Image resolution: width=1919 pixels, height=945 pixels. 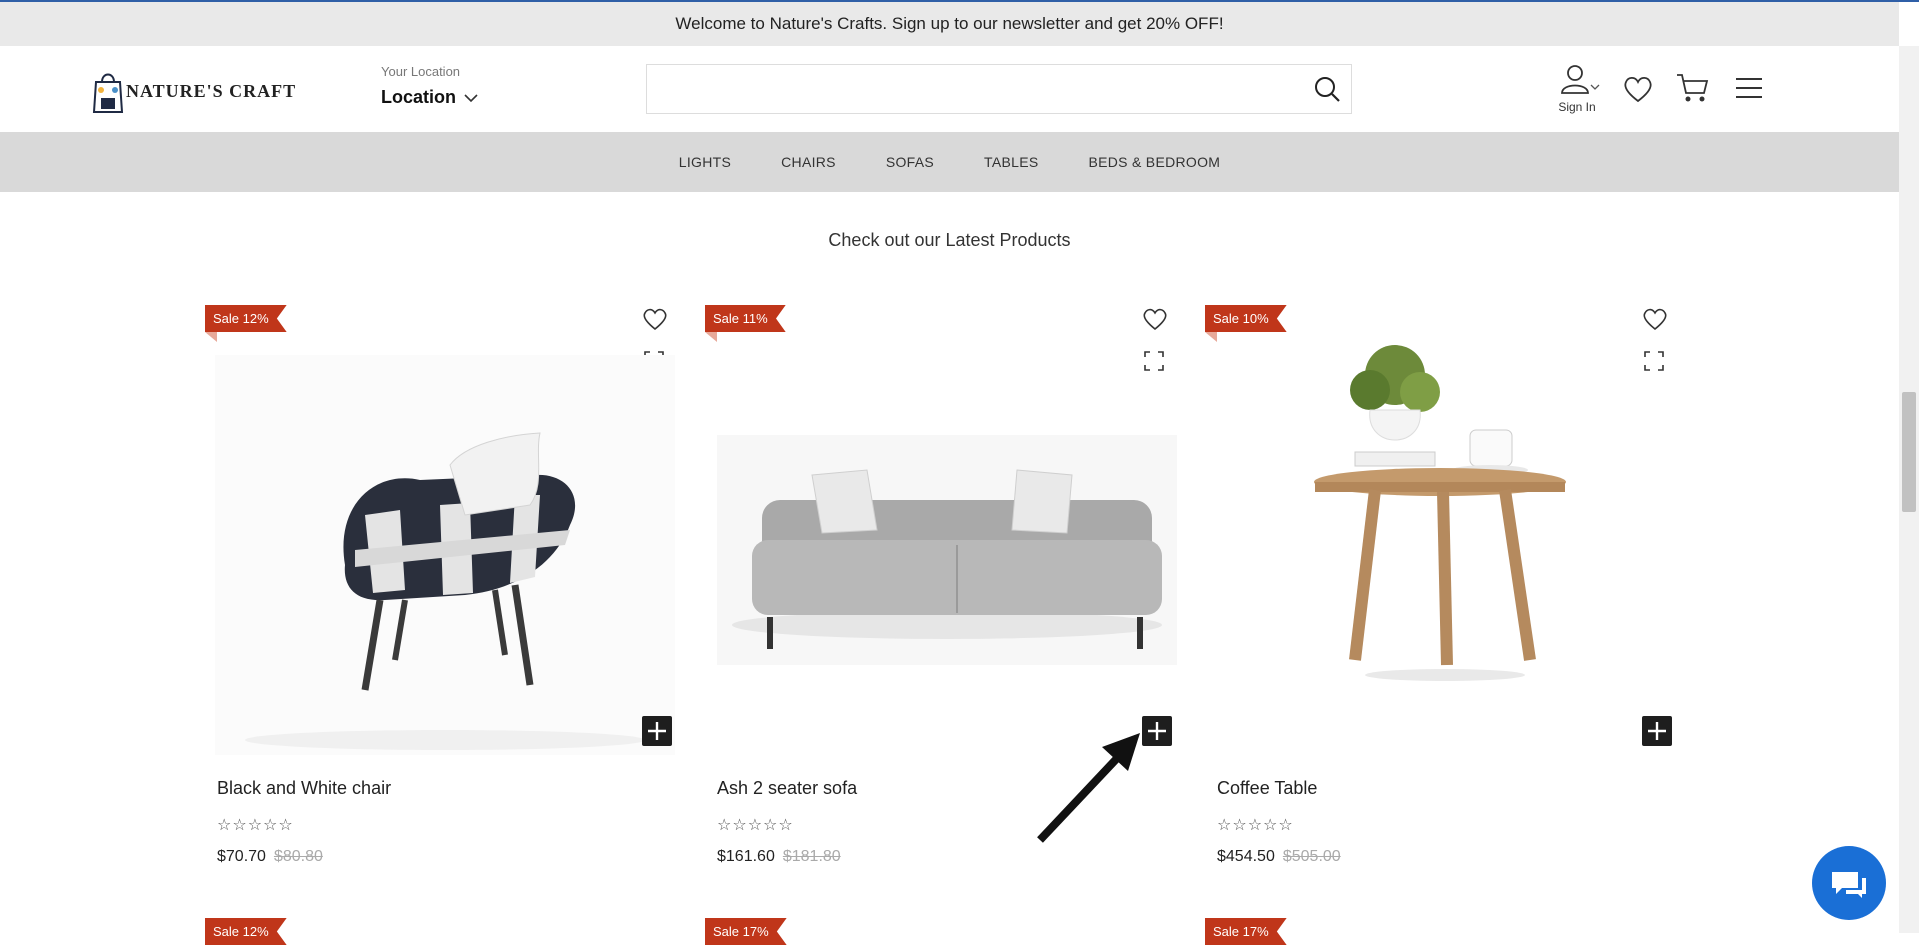 What do you see at coordinates (1577, 107) in the screenshot?
I see `sign-in-label: Sign In` at bounding box center [1577, 107].